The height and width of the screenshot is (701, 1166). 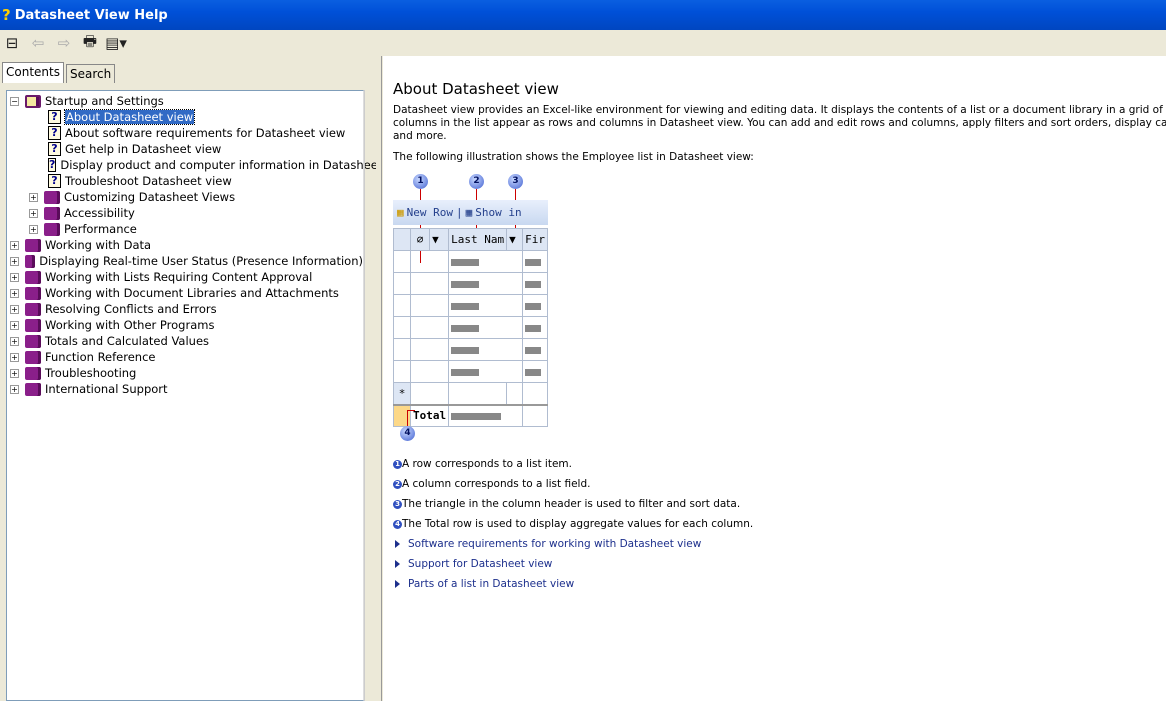 I want to click on window-title: Datasheet View Help, so click(x=91, y=15).